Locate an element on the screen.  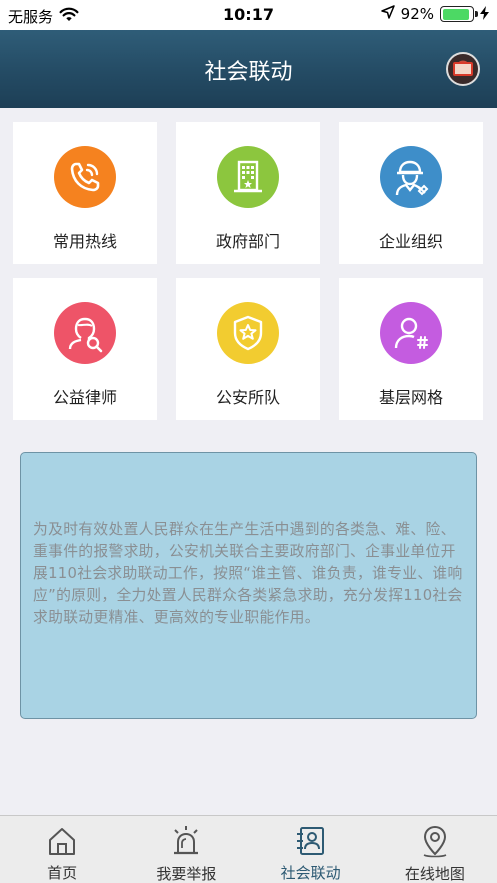
worker-icon is located at coordinates (411, 177).